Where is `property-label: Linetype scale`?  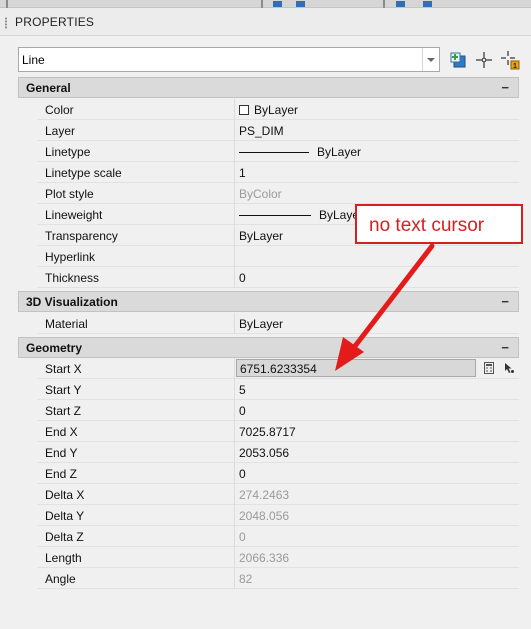
property-label: Linetype scale is located at coordinates (83, 173).